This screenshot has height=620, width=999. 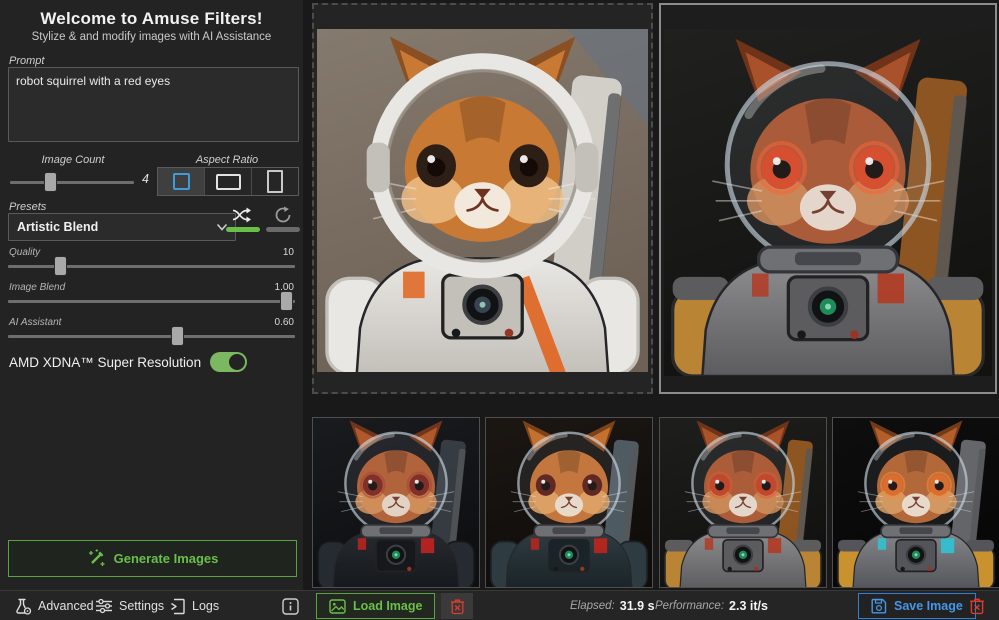 I want to click on ai-assistant-slider, so click(x=151, y=336).